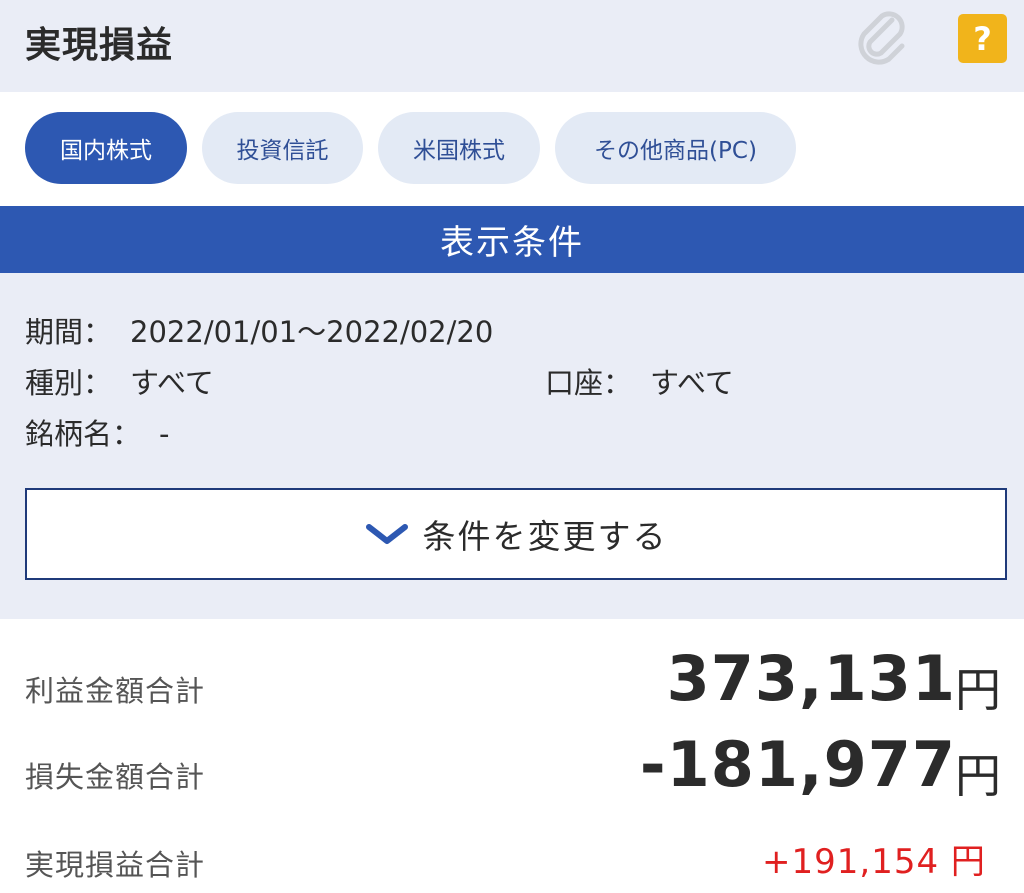  I want to click on period-value: 2022/01/01～2022/02/20, so click(312, 332).